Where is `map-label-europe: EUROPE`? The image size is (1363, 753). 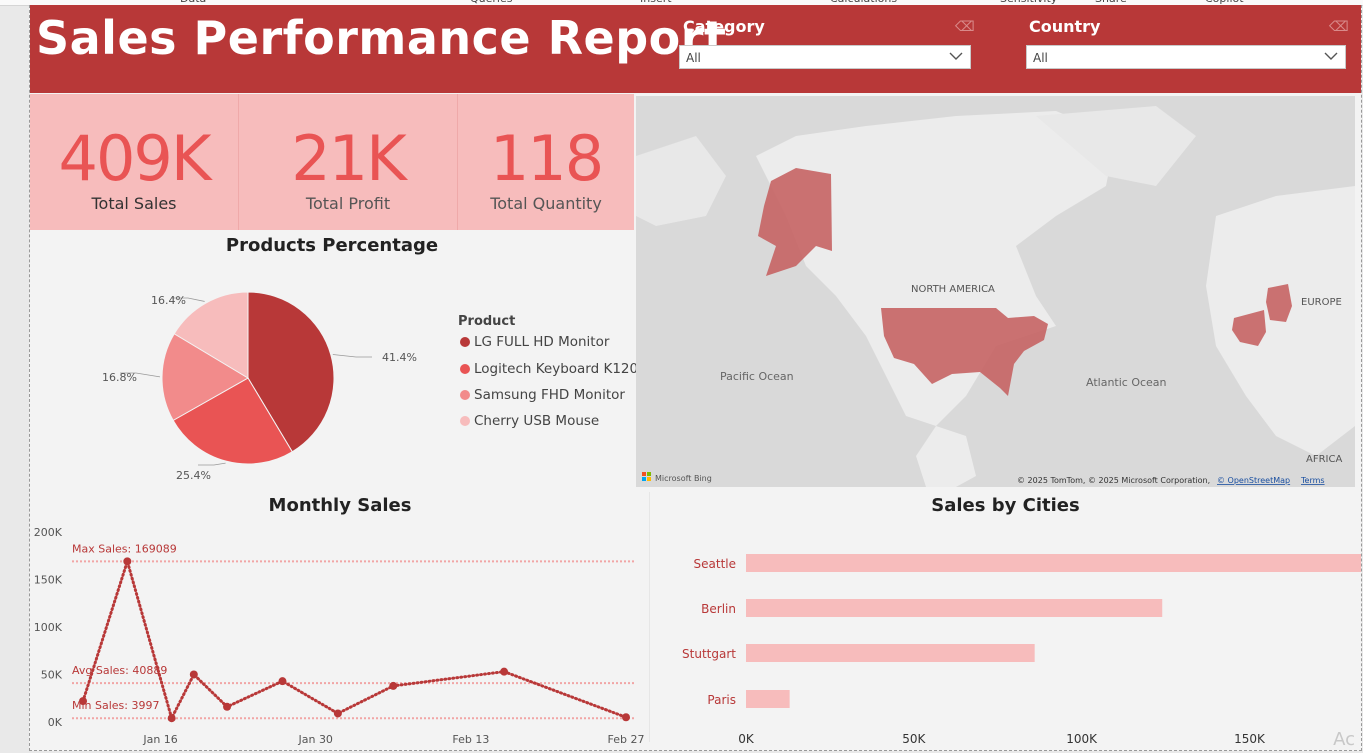
map-label-europe: EUROPE is located at coordinates (1321, 302).